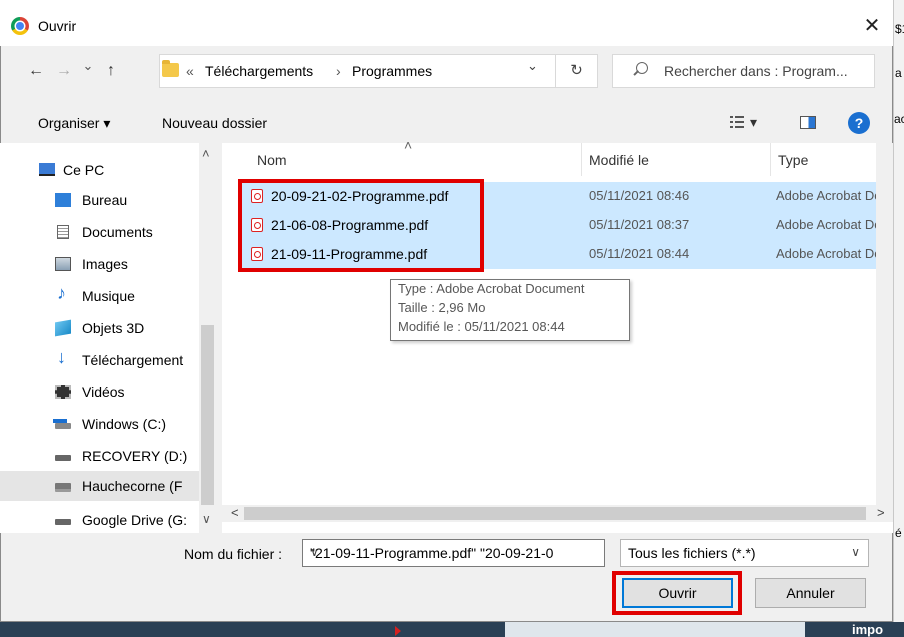 Image resolution: width=904 pixels, height=637 pixels. What do you see at coordinates (639, 253) in the screenshot?
I see `file-modified: 05/11/2021 08:44` at bounding box center [639, 253].